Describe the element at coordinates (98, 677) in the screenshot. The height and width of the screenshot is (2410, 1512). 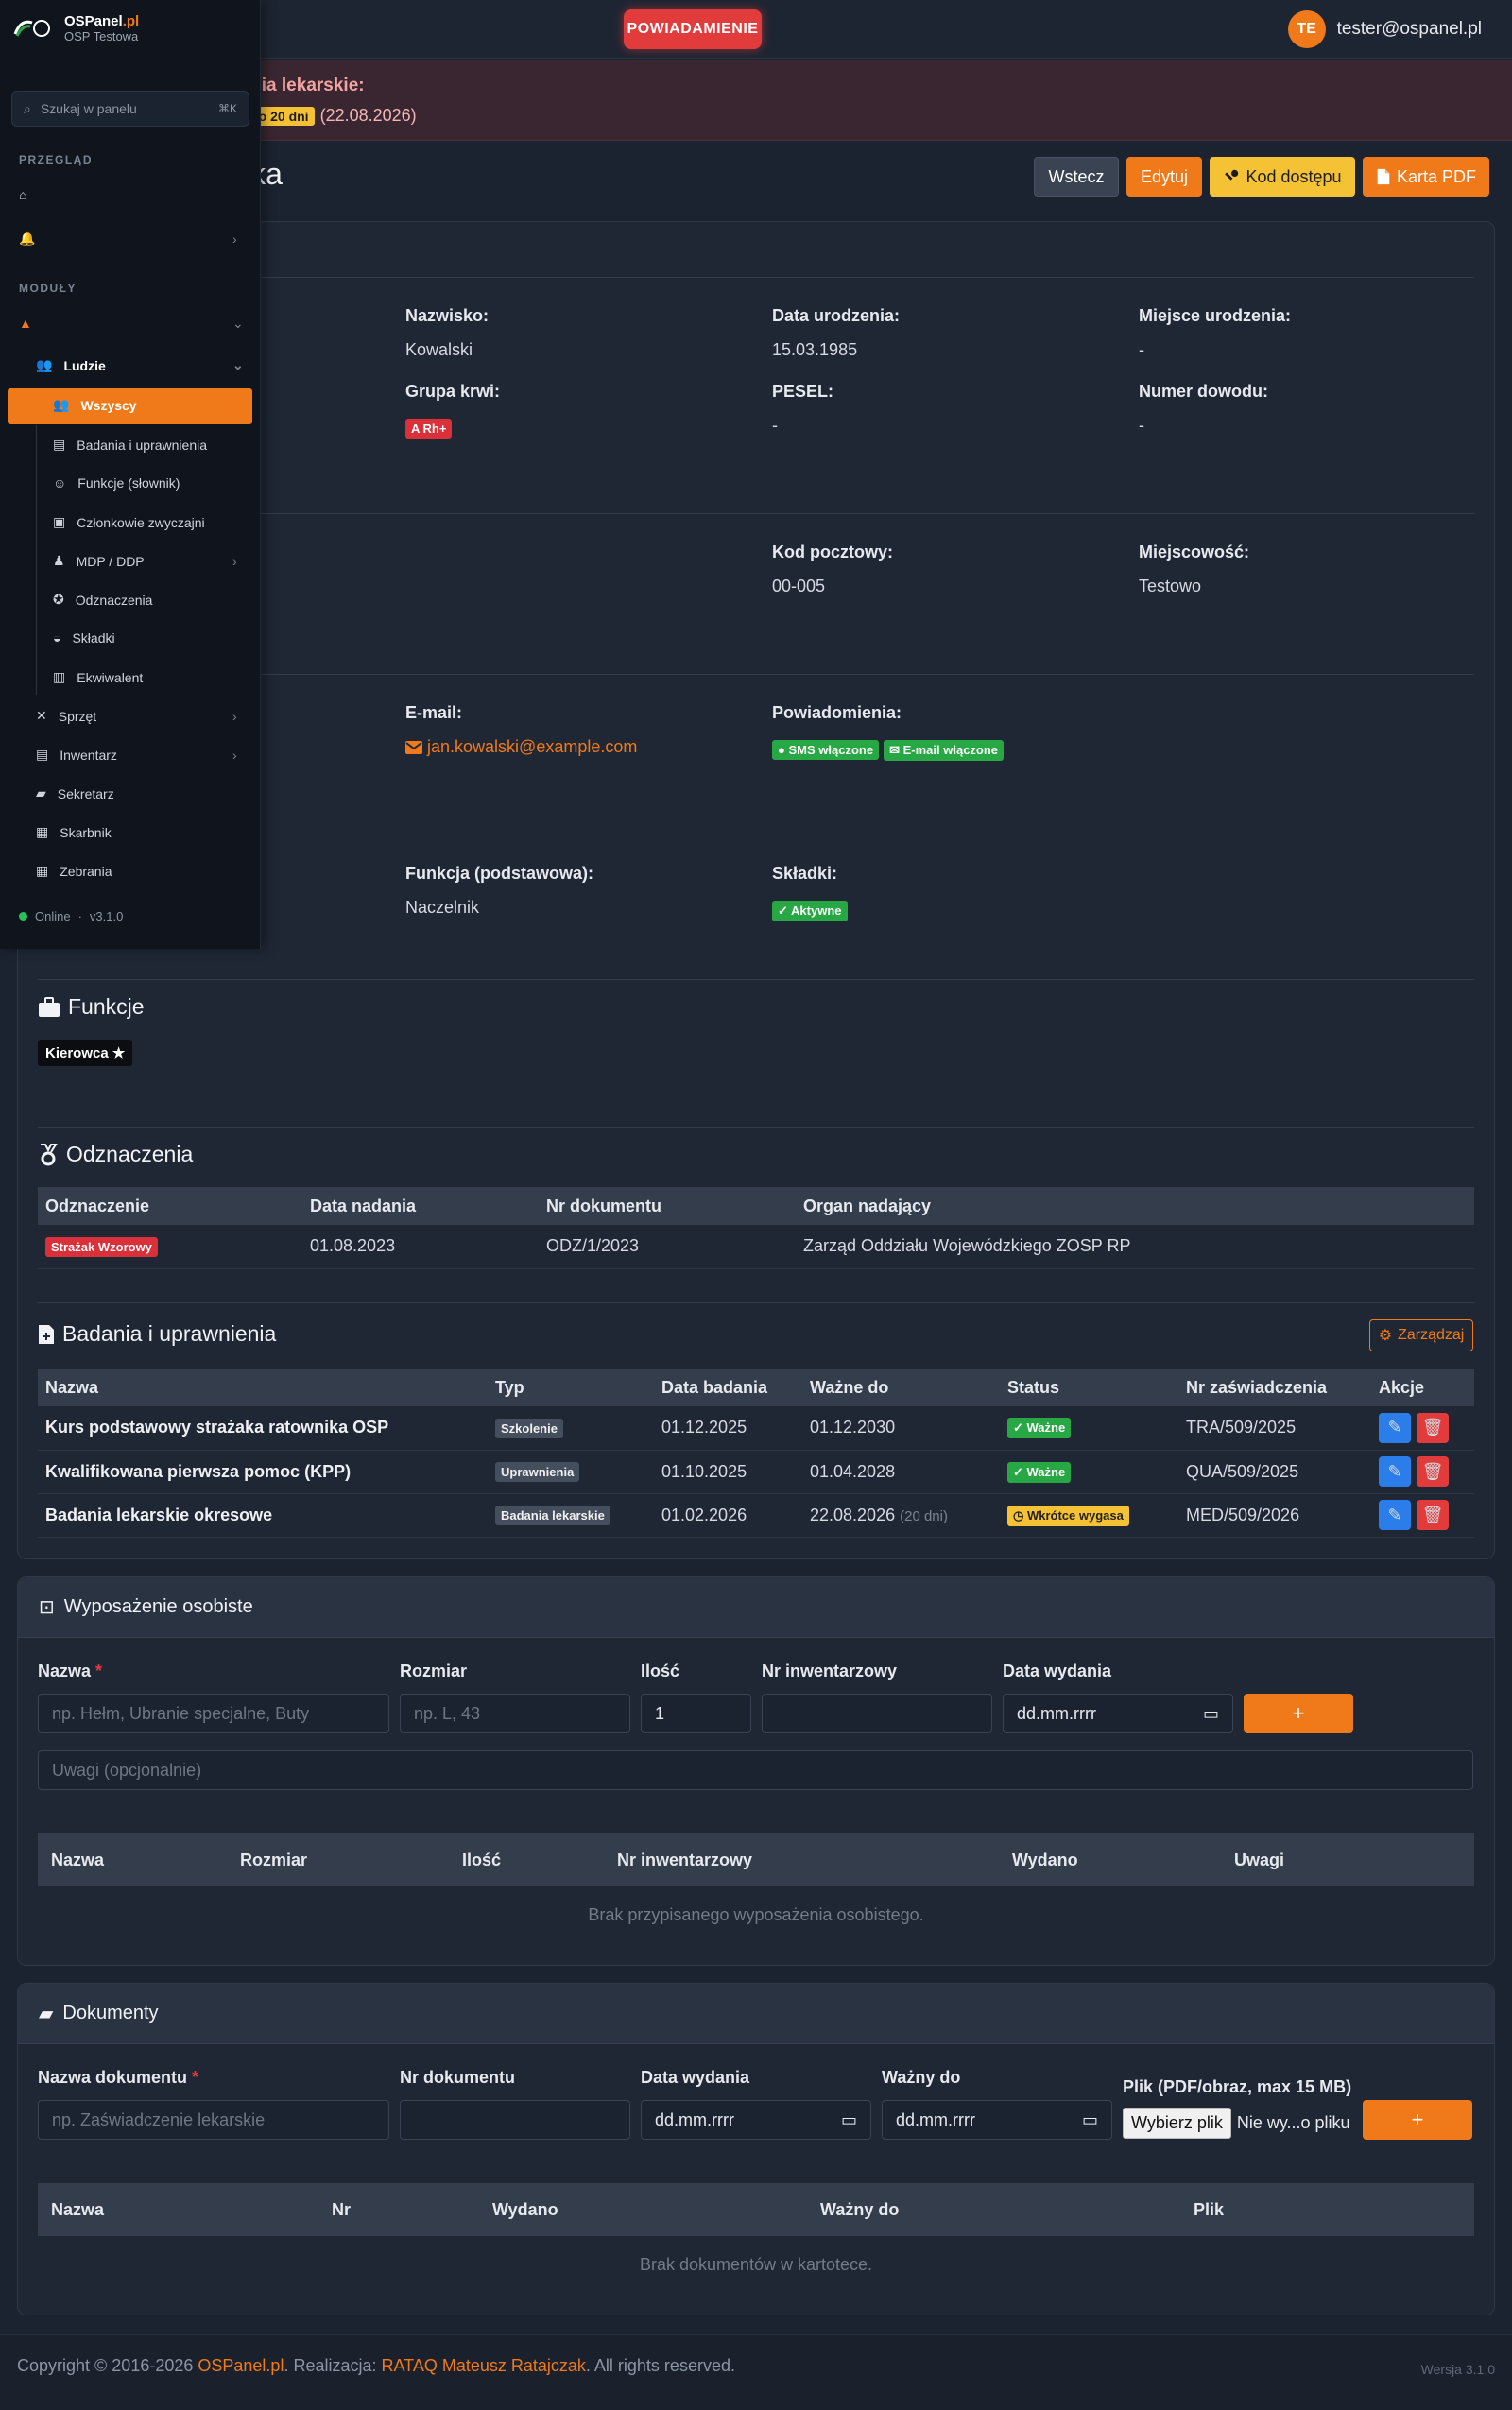
I see `sidebar-item-equivalent: ▥ Ekwiwalent` at that location.